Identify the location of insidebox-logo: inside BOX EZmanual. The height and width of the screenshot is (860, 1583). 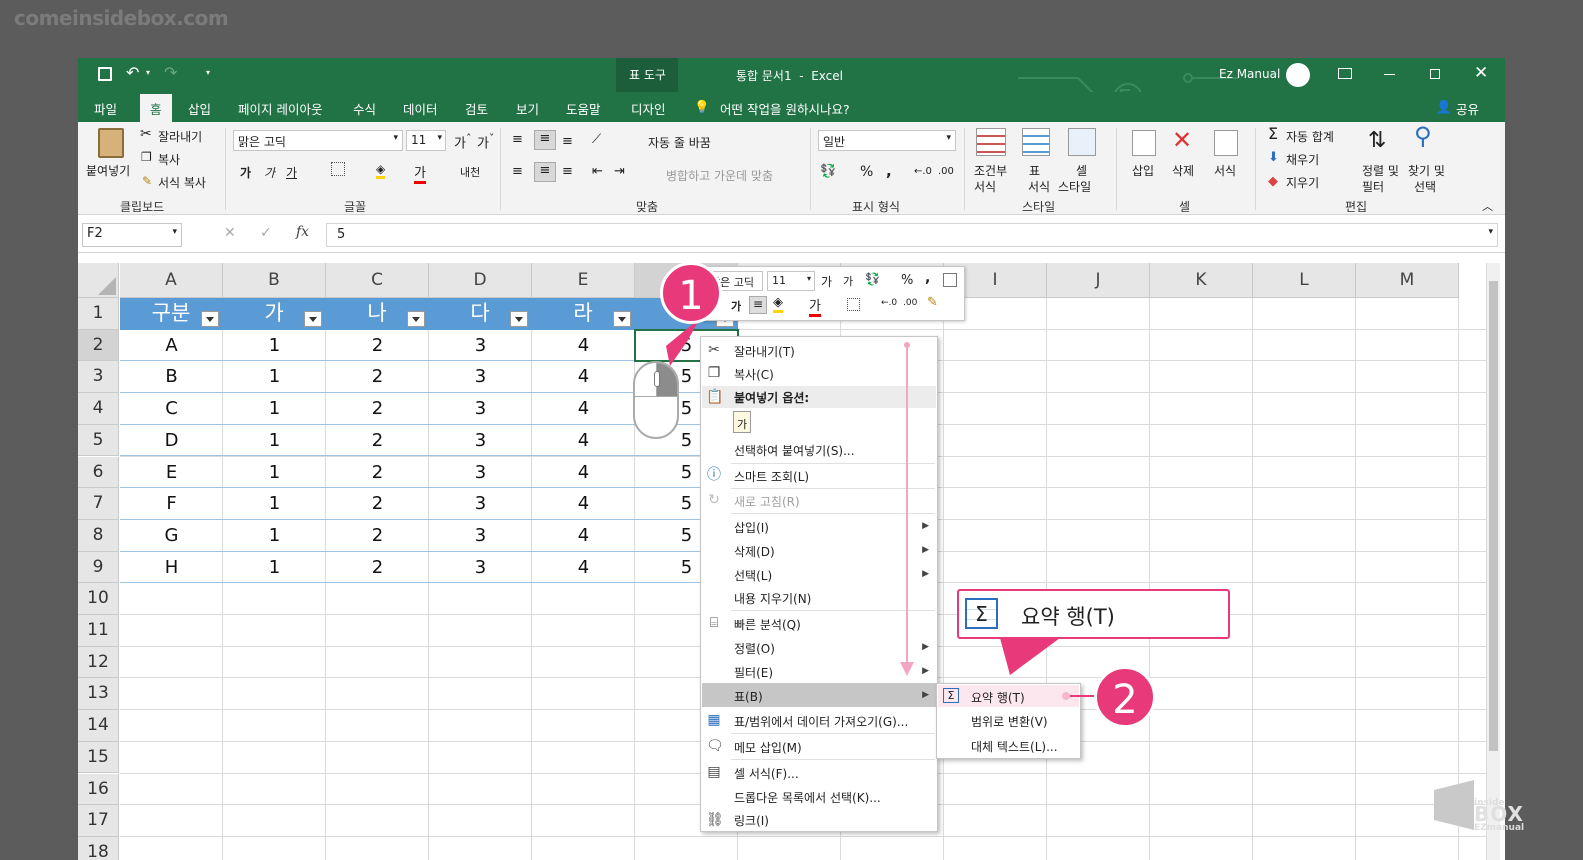
(1492, 806).